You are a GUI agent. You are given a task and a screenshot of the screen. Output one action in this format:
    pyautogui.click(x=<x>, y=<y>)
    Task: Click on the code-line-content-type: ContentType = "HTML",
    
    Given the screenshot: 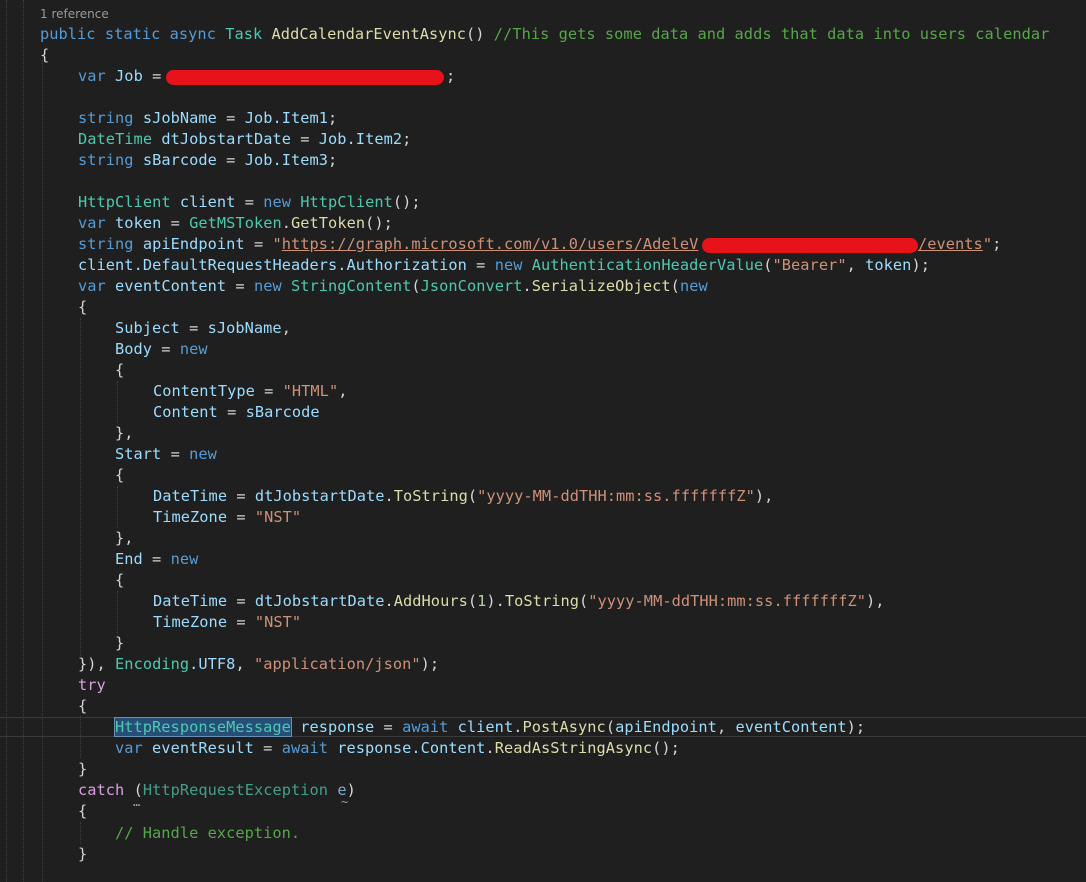 What is the action you would take?
    pyautogui.click(x=250, y=391)
    